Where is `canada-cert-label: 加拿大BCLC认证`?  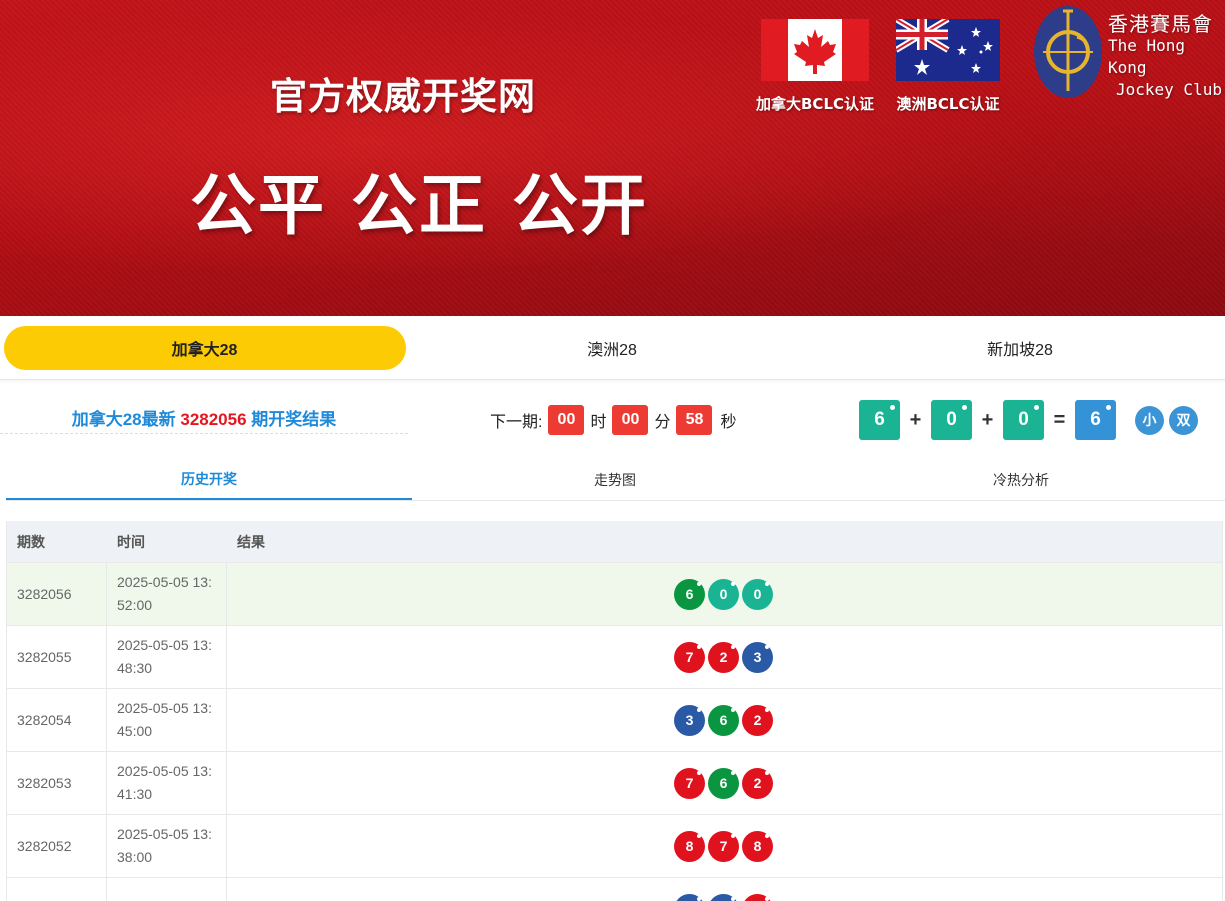
canada-cert-label: 加拿大BCLC认证 is located at coordinates (815, 104).